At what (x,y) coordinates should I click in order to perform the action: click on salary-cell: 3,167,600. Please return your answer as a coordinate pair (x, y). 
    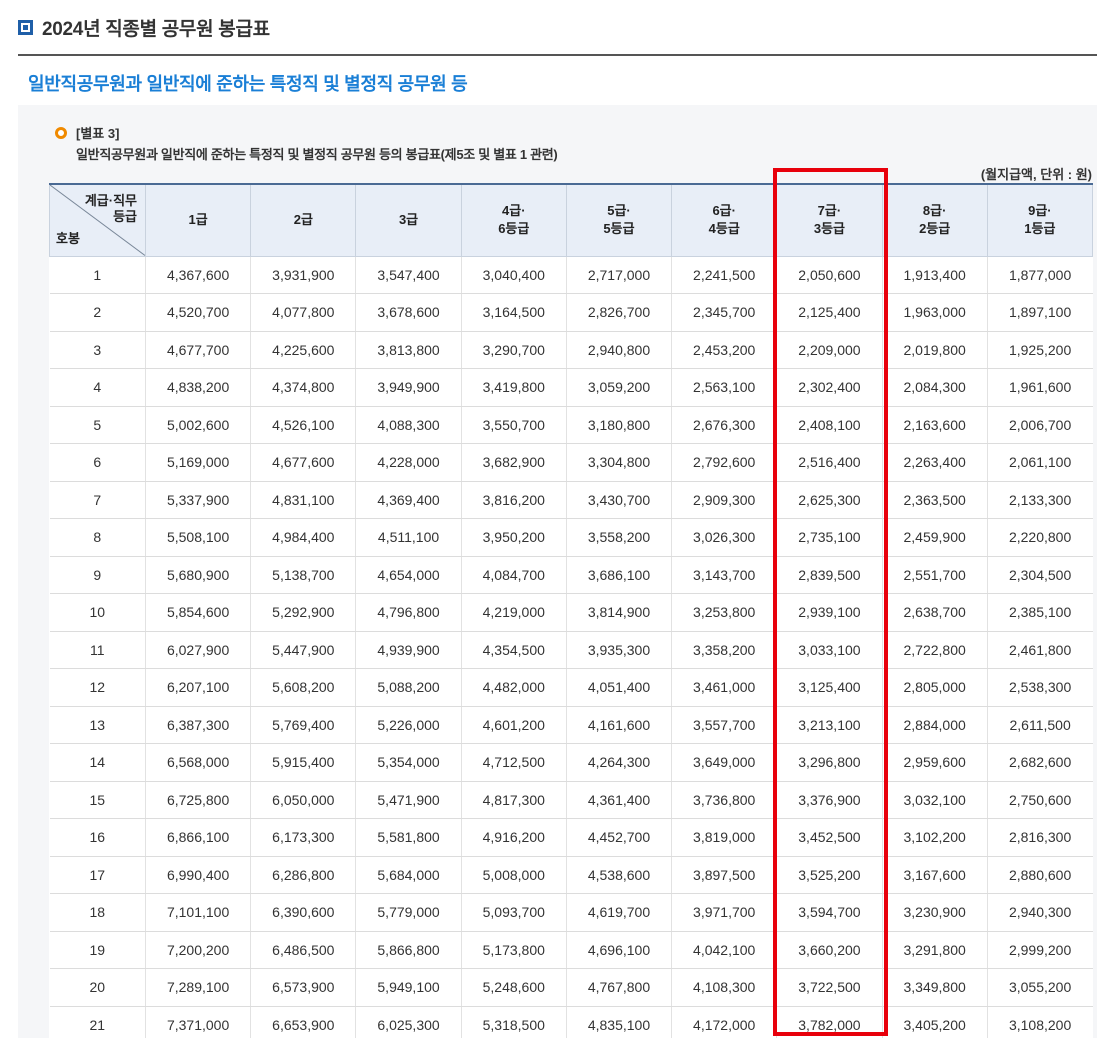
    Looking at the image, I should click on (934, 875).